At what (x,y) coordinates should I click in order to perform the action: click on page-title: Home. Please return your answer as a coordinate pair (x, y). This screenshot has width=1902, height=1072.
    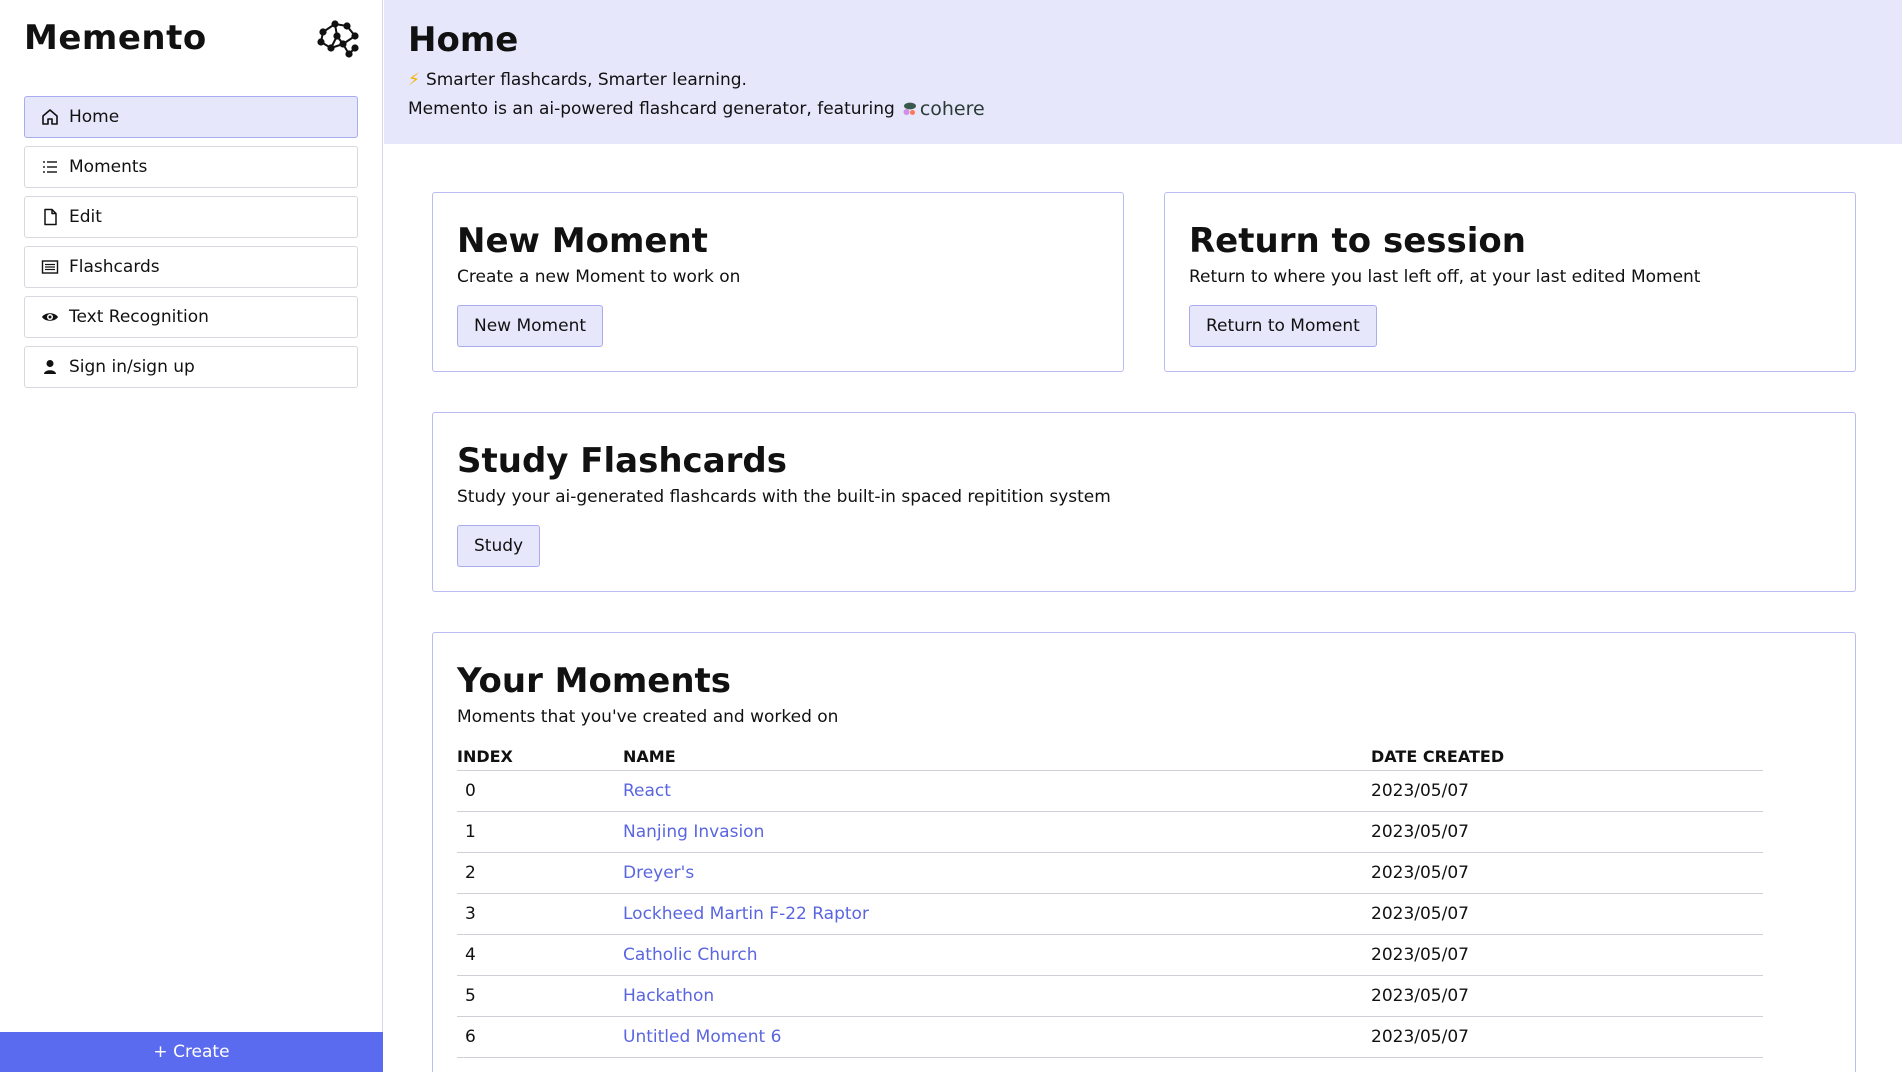
    Looking at the image, I should click on (463, 40).